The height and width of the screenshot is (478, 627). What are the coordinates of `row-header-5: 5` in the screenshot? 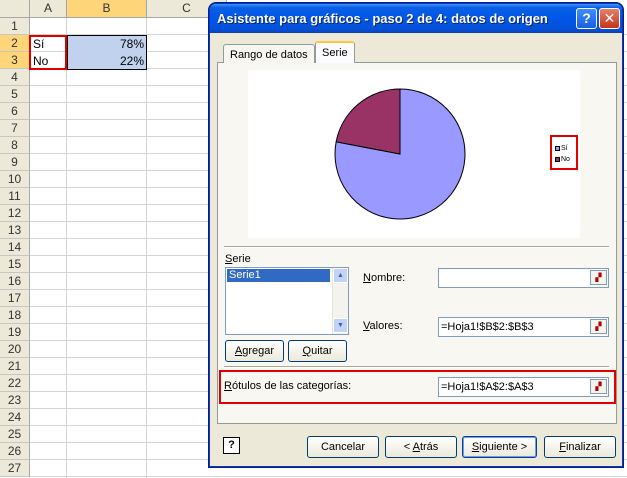 It's located at (15, 94).